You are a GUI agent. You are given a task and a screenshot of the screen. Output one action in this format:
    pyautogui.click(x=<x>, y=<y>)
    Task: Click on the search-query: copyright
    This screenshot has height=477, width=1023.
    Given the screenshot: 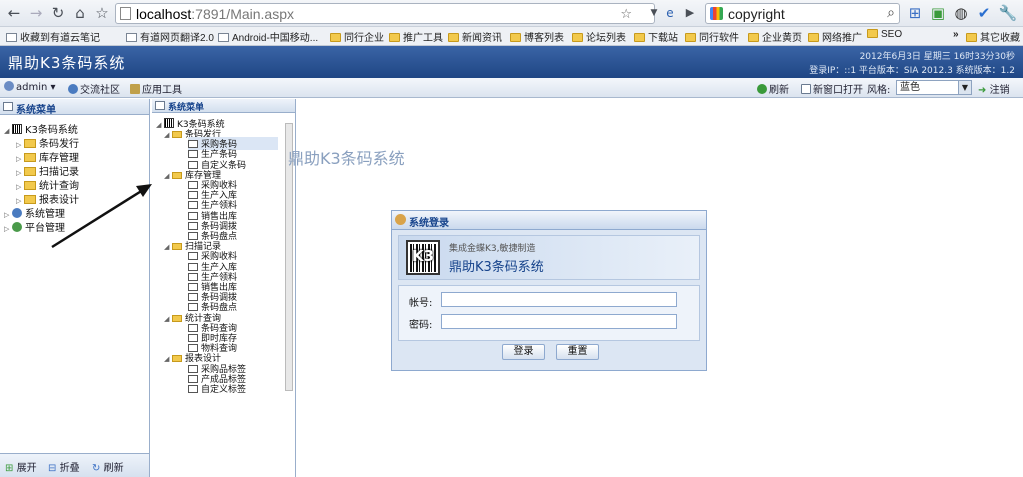 What is the action you would take?
    pyautogui.click(x=756, y=14)
    